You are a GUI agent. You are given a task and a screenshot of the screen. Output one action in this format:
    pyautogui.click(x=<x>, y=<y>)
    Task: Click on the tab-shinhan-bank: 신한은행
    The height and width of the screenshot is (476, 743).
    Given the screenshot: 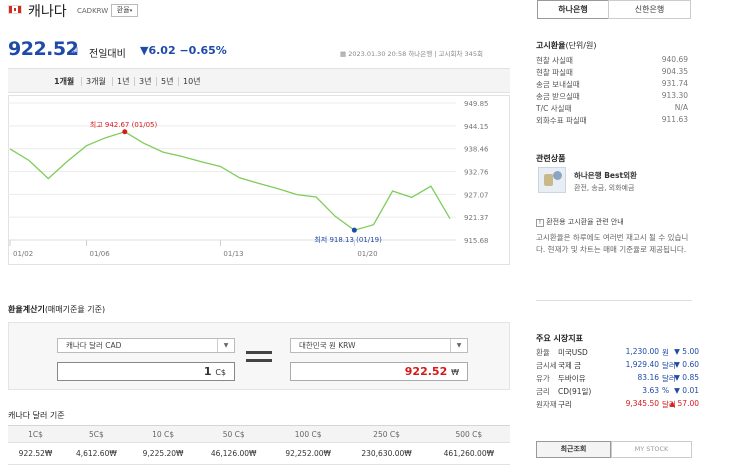 What is the action you would take?
    pyautogui.click(x=649, y=9)
    